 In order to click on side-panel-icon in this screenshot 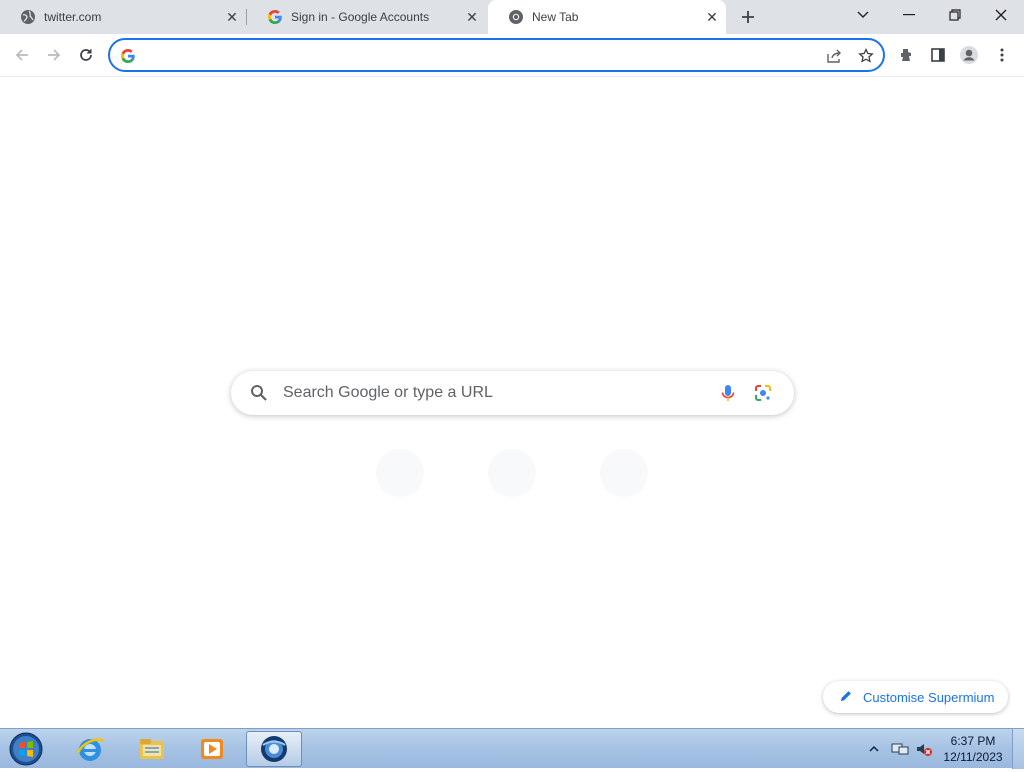, I will do `click(938, 55)`.